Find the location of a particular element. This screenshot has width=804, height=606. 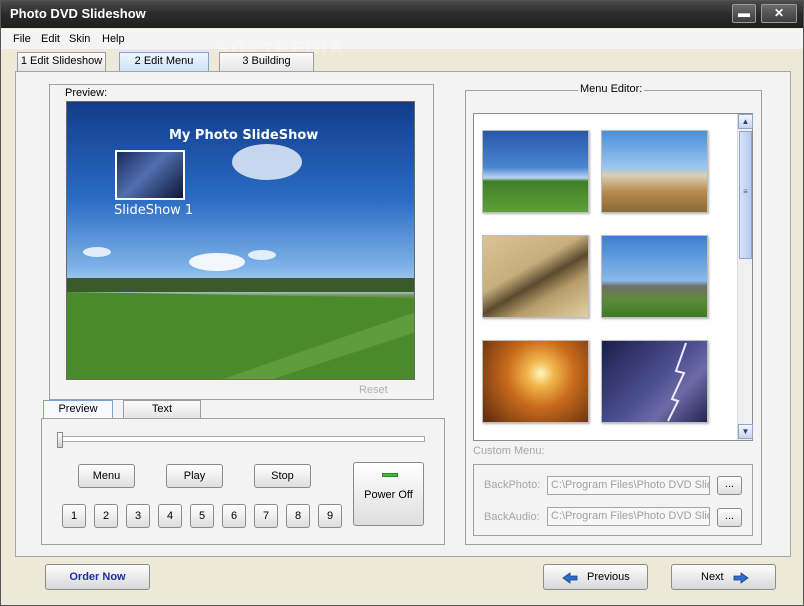

power-off-label: Power Off is located at coordinates (388, 495).